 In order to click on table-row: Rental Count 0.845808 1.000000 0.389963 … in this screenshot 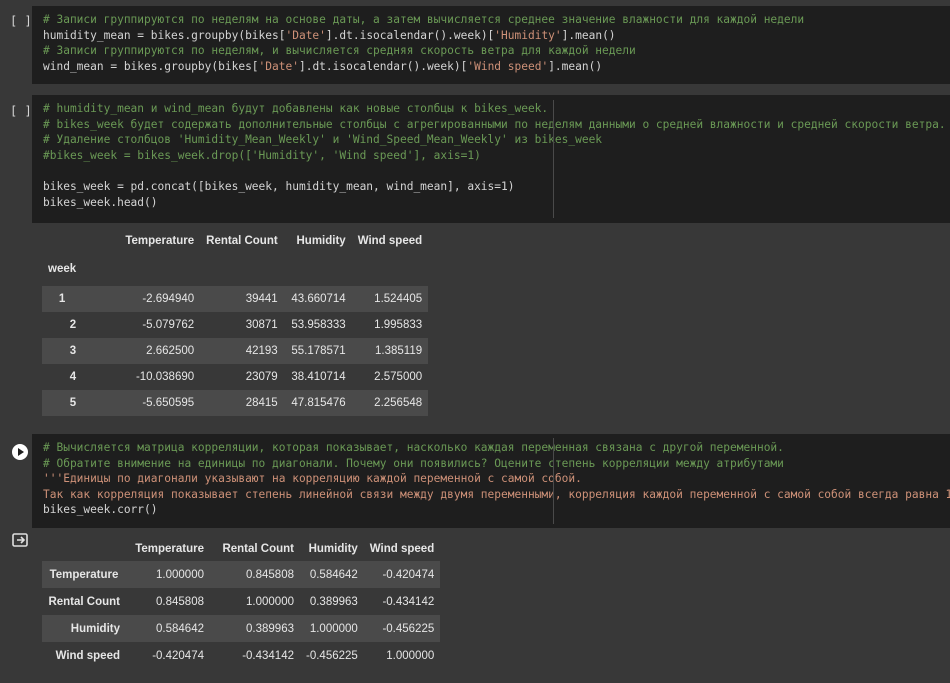, I will do `click(241, 601)`.